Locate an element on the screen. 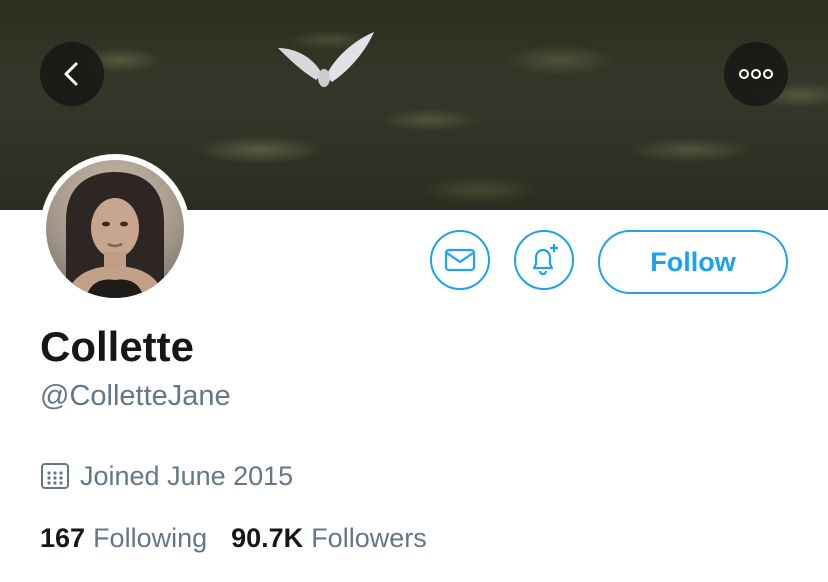  notifications-button is located at coordinates (544, 260).